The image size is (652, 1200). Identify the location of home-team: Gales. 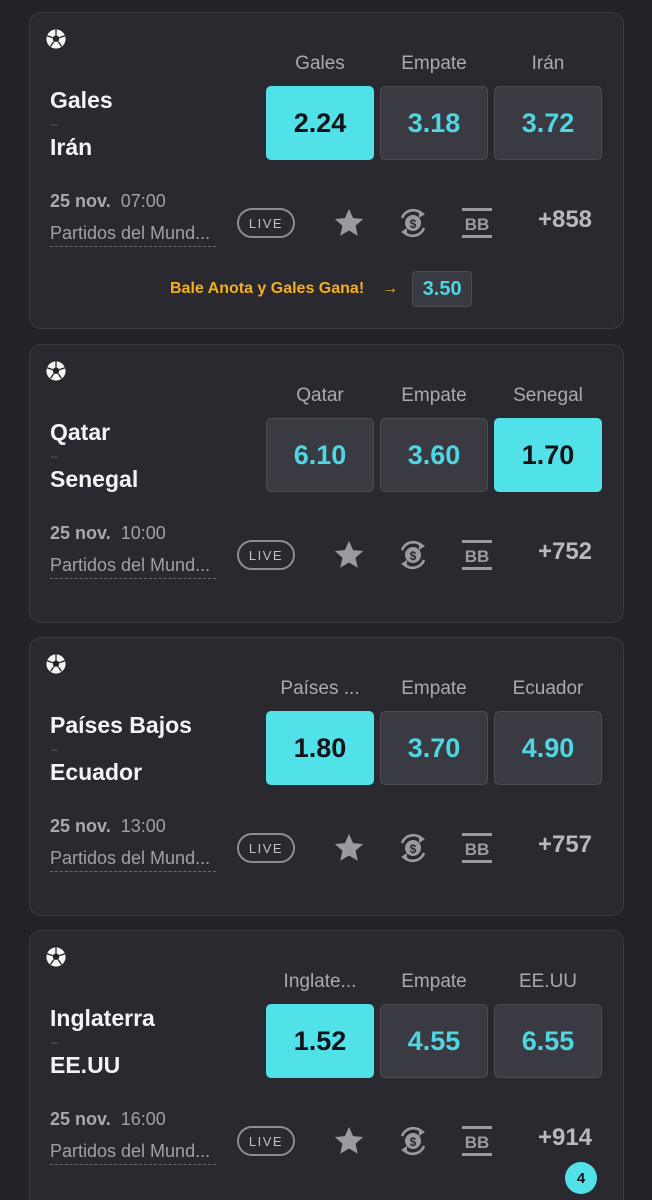
(81, 100).